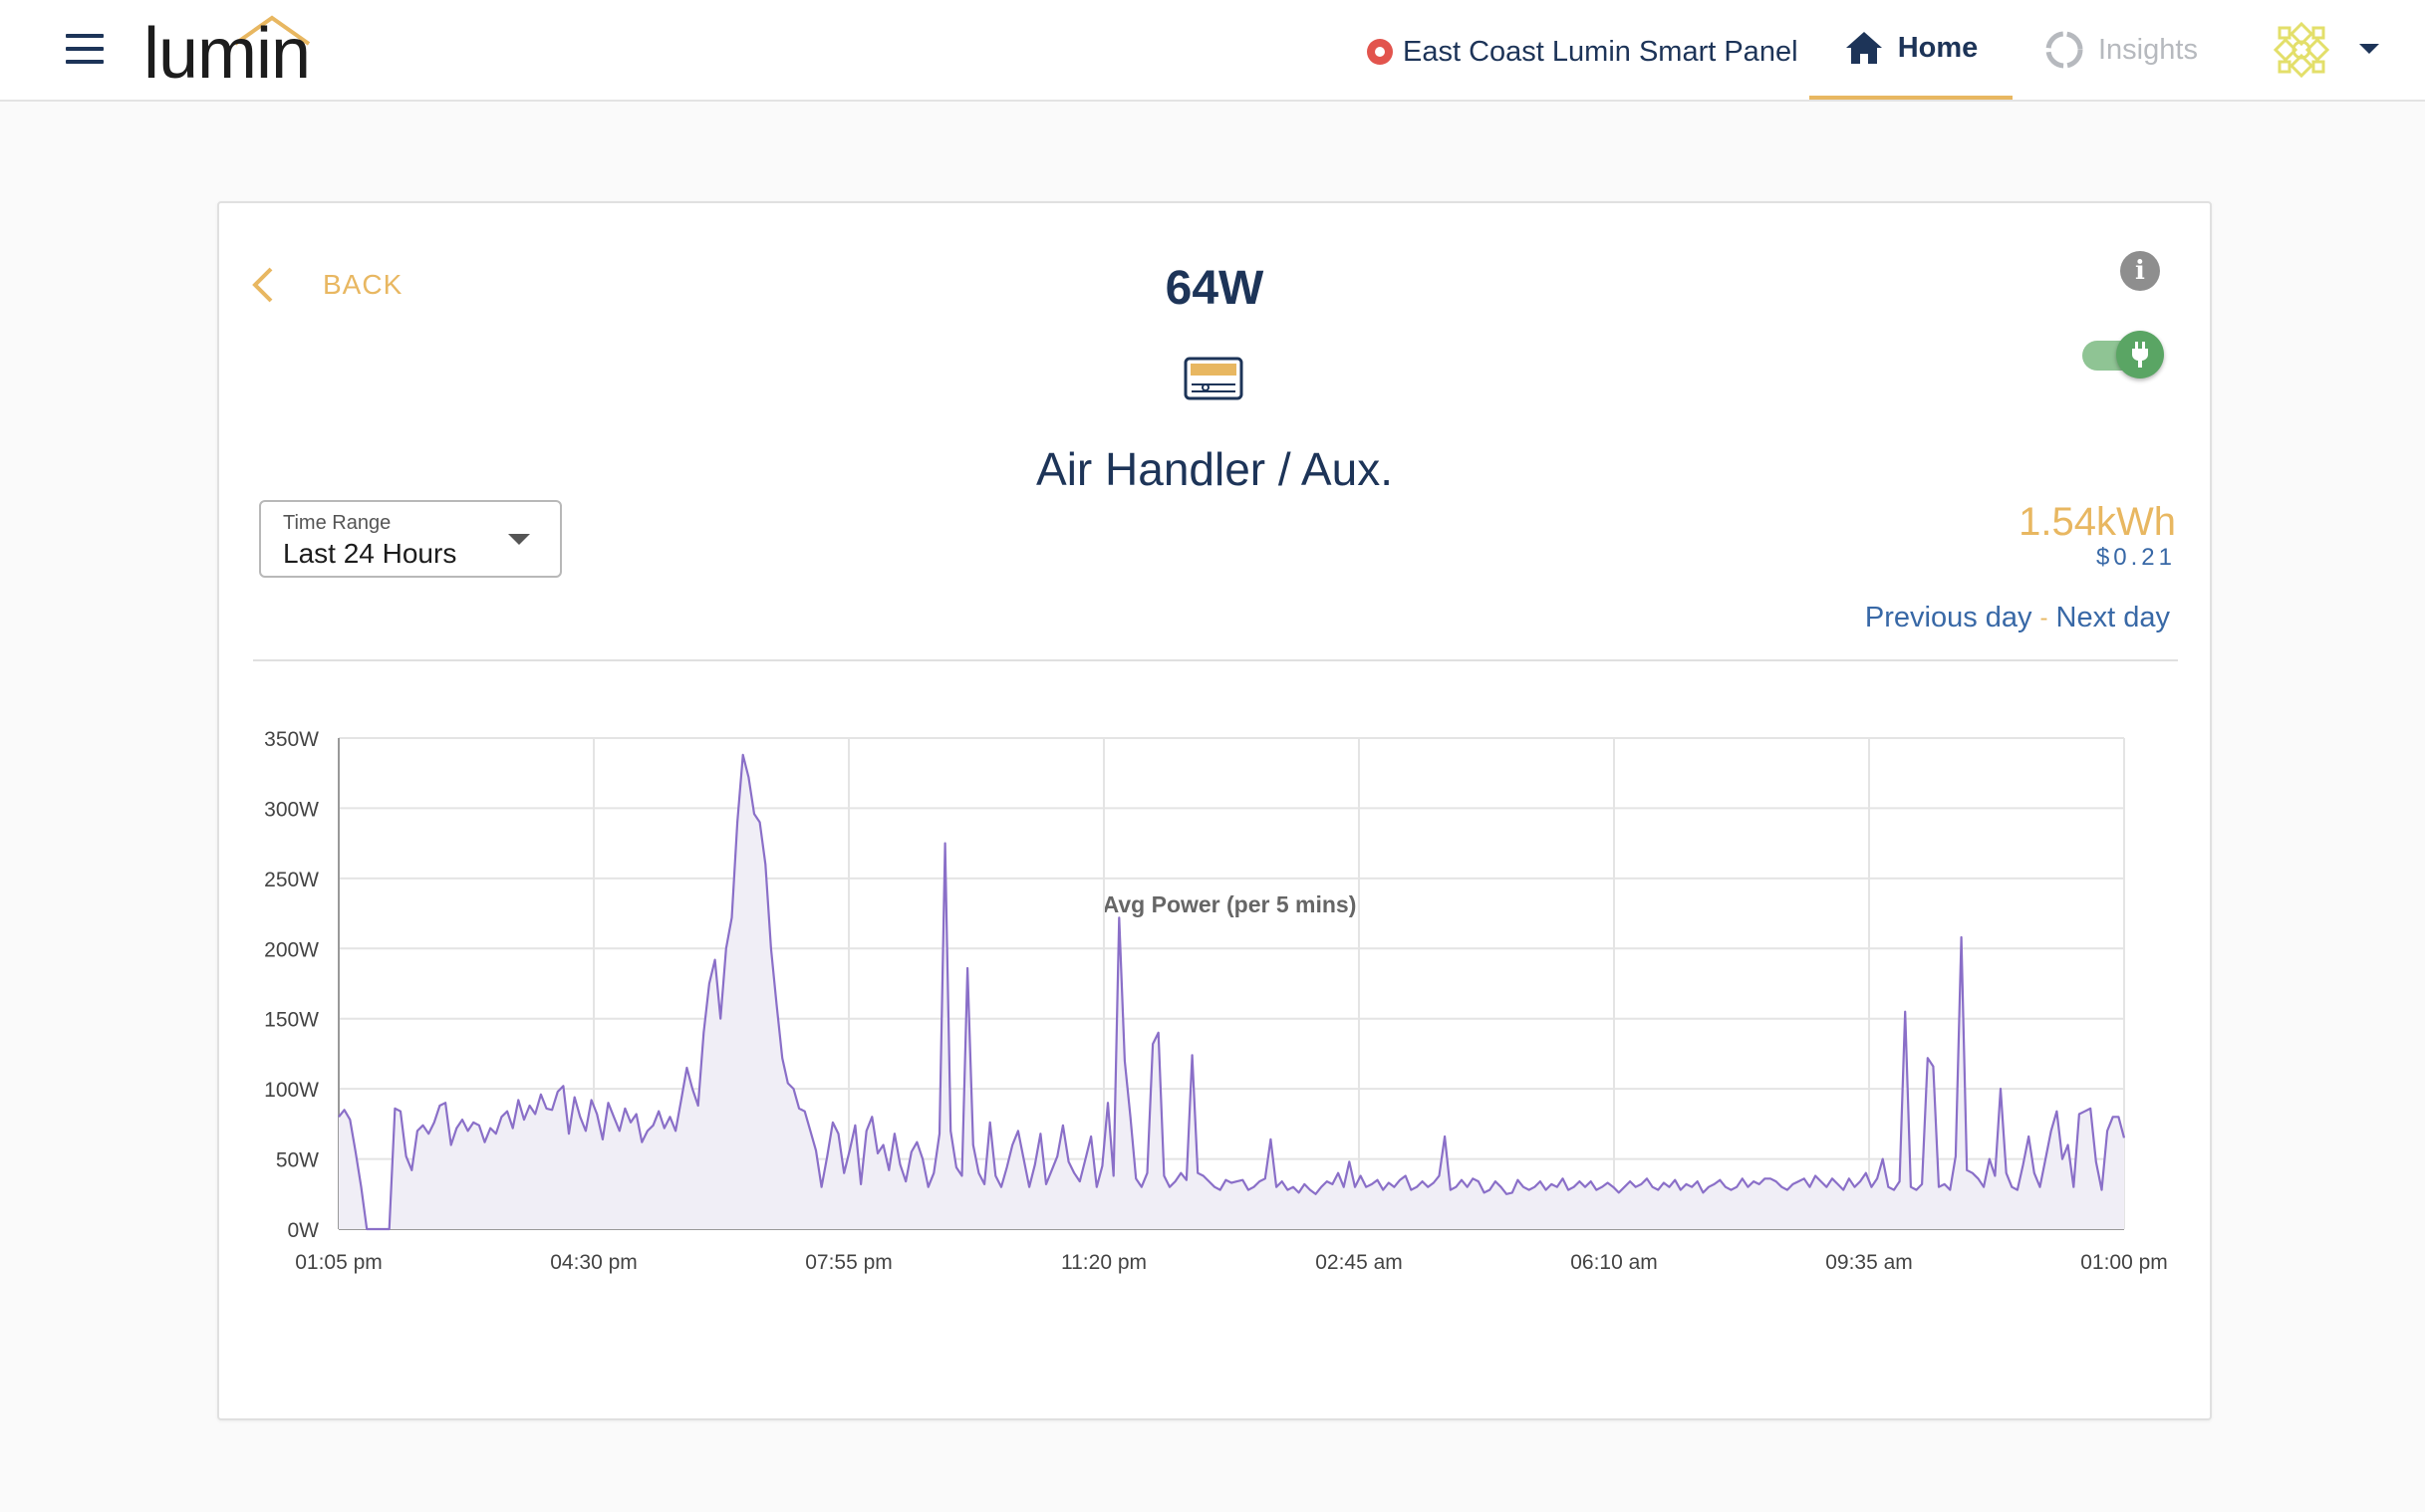 The height and width of the screenshot is (1512, 2425). I want to click on home-icon, so click(1863, 48).